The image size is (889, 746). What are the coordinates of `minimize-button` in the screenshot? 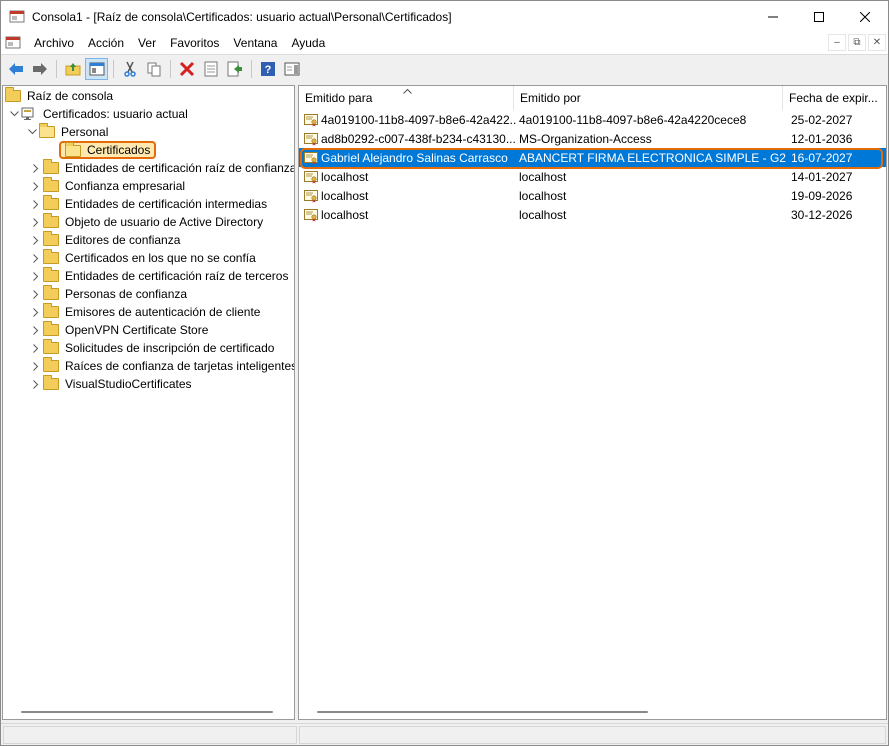 It's located at (773, 16).